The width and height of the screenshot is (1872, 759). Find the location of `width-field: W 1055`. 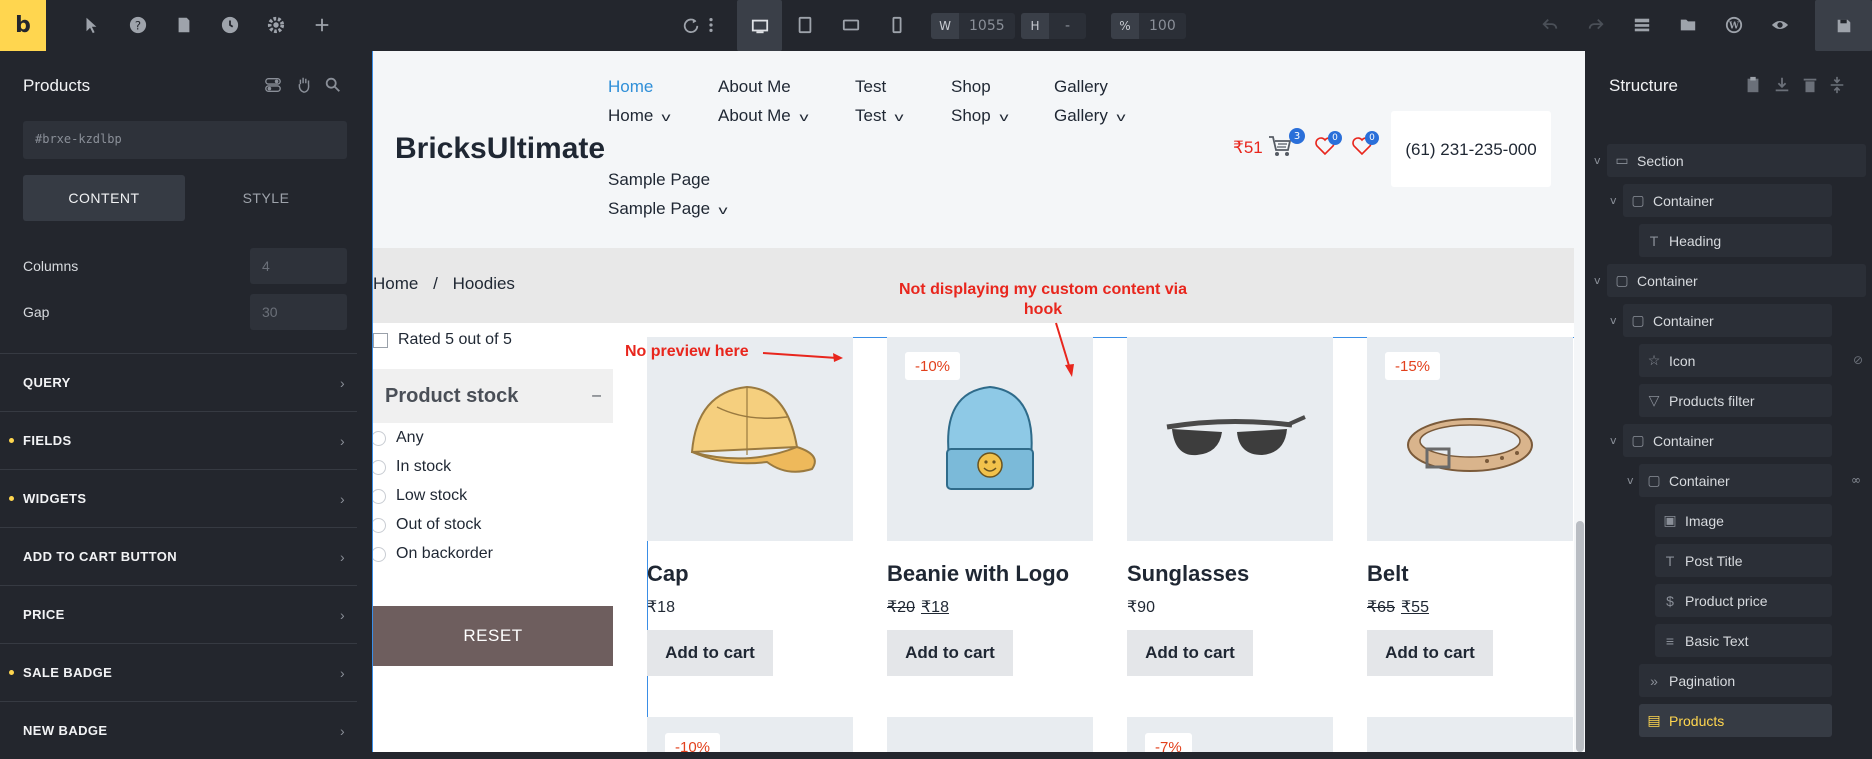

width-field: W 1055 is located at coordinates (973, 26).